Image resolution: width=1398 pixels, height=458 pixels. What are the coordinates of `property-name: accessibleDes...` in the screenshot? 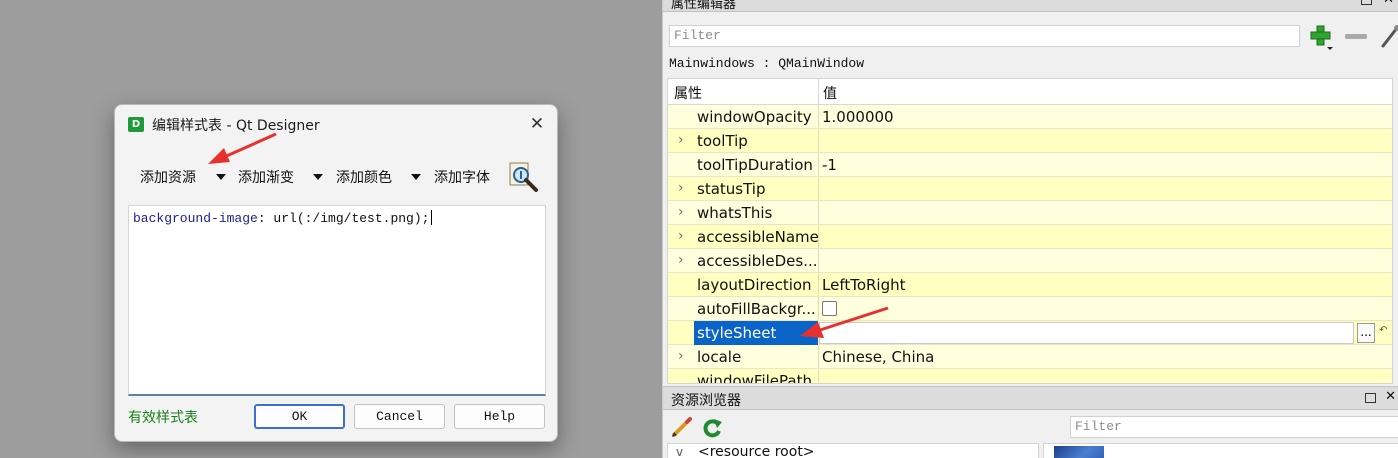 It's located at (757, 261).